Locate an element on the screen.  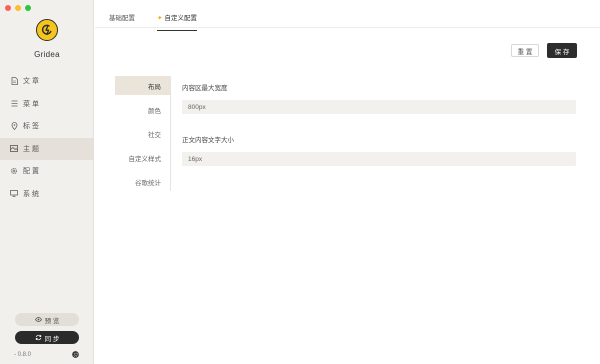
preview-label: 预 览 is located at coordinates (52, 321).